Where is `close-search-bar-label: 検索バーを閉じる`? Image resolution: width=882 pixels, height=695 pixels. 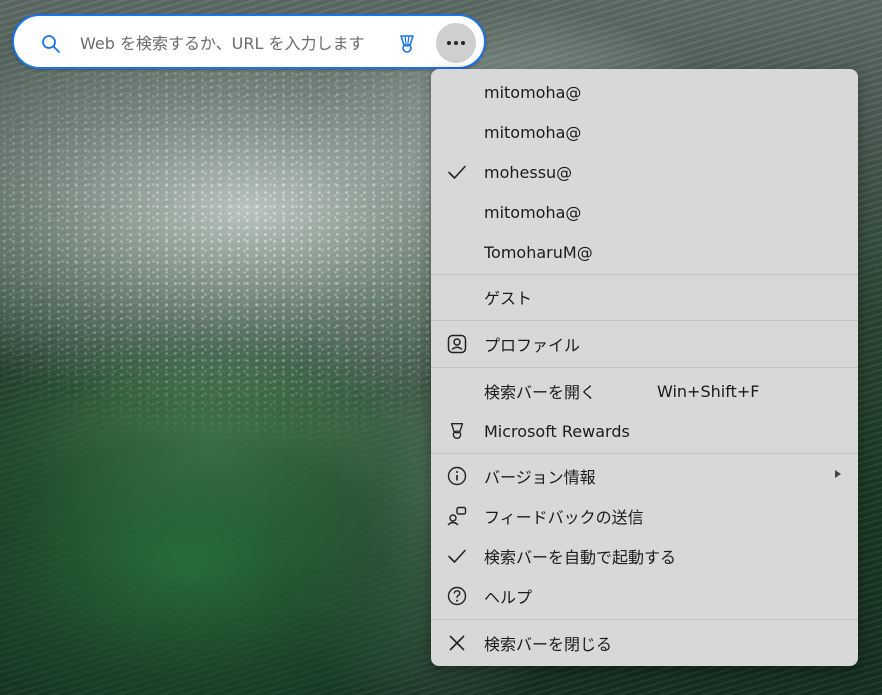 close-search-bar-label: 検索バーを閉じる is located at coordinates (548, 644).